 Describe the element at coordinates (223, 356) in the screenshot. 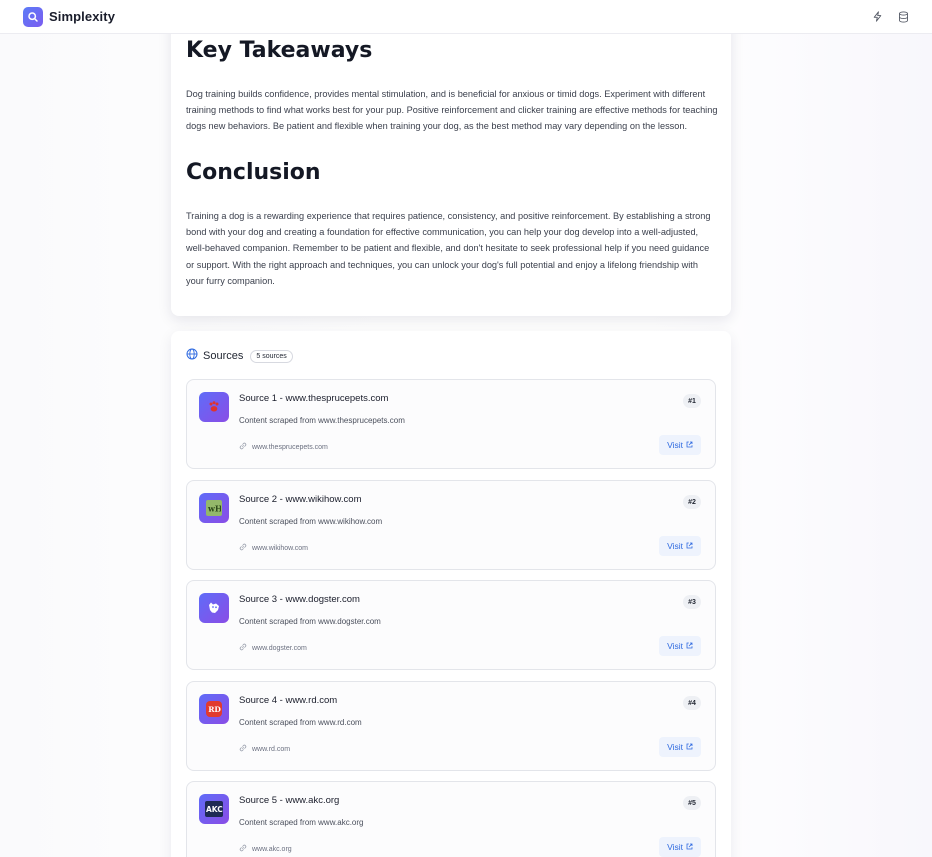

I see `sources-title: Sources` at that location.